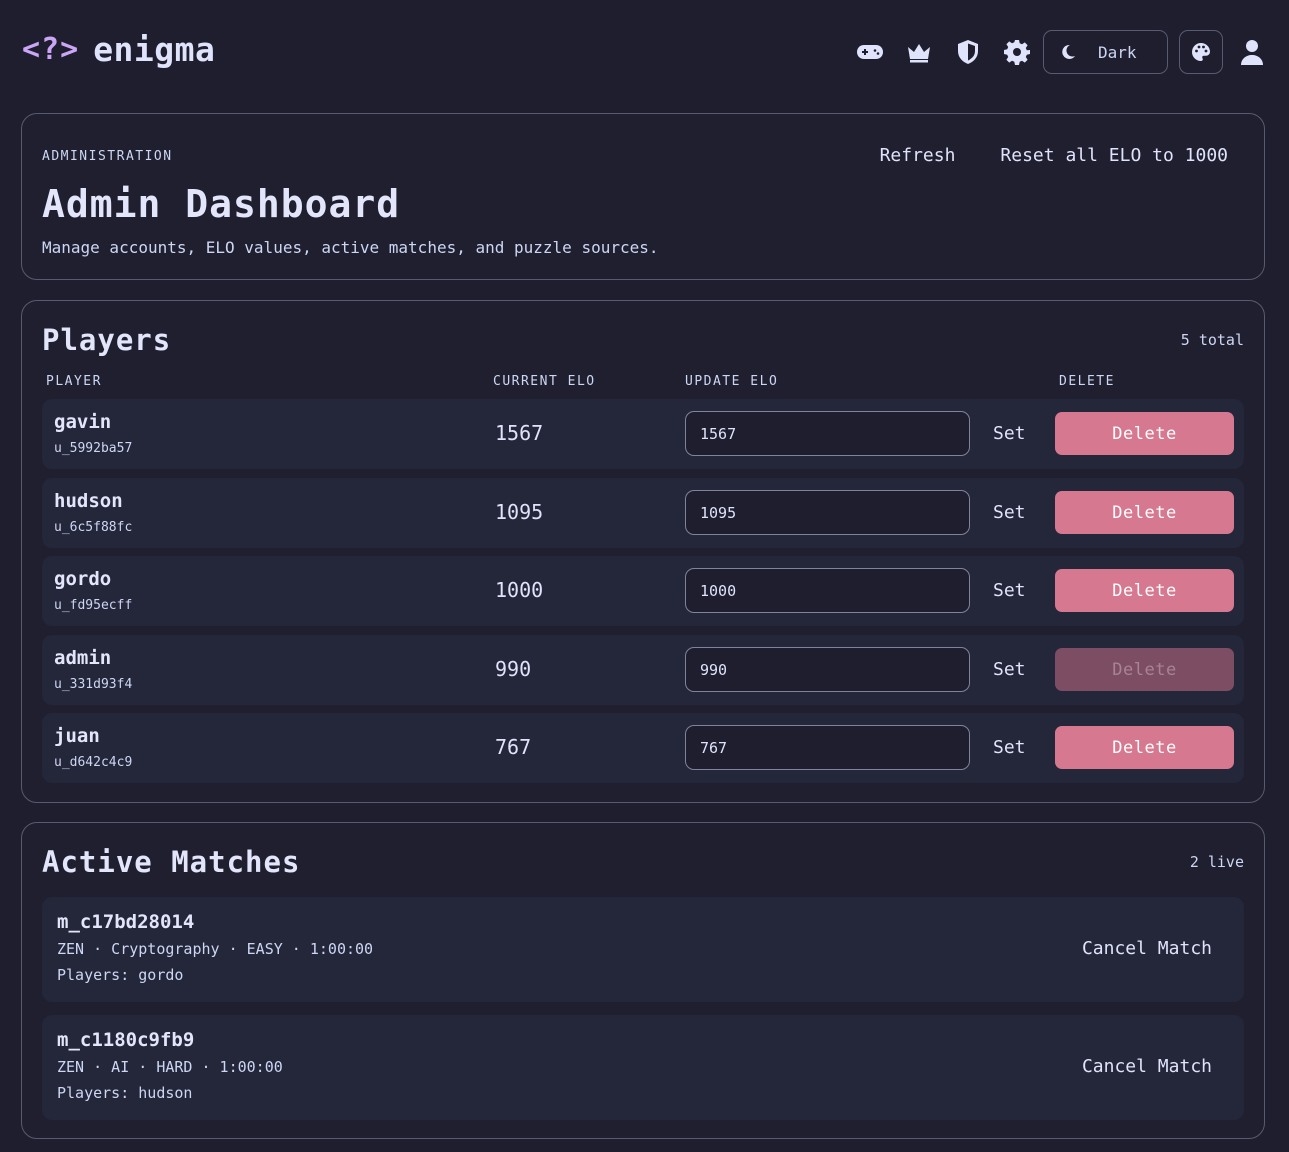 This screenshot has width=1289, height=1152. Describe the element at coordinates (126, 1040) in the screenshot. I see `match-id: m_c1180c9fb9` at that location.